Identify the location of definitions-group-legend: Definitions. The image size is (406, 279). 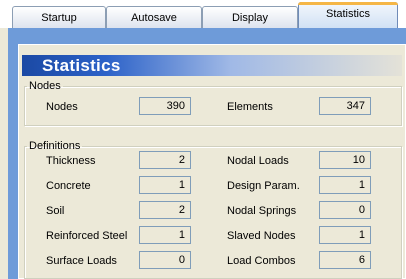
(55, 146).